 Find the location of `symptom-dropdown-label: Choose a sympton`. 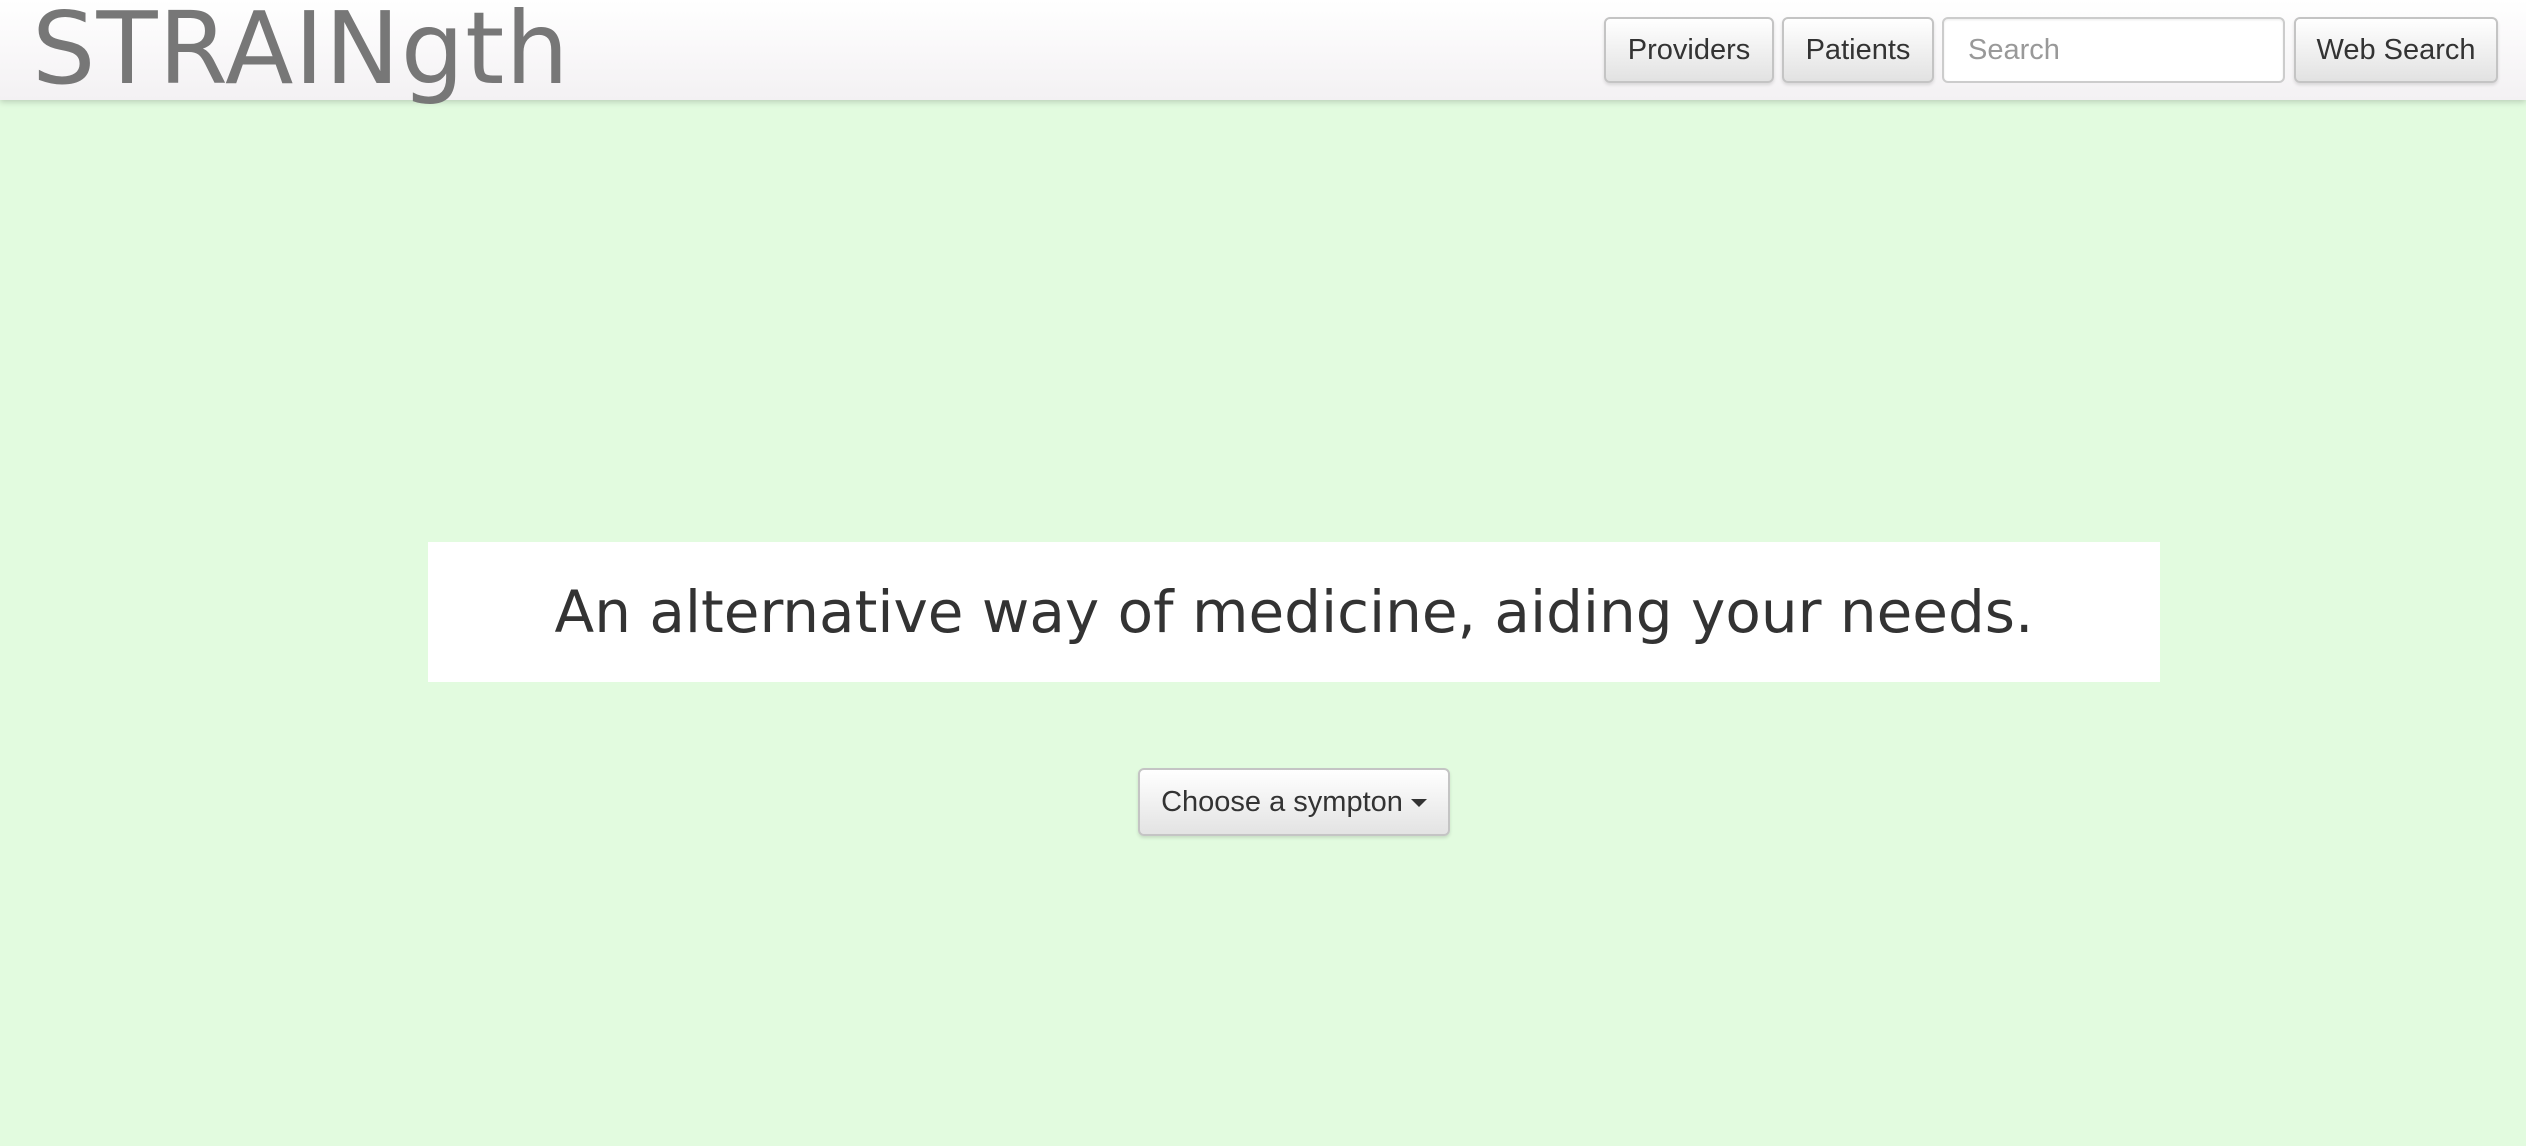

symptom-dropdown-label: Choose a sympton is located at coordinates (1282, 801).